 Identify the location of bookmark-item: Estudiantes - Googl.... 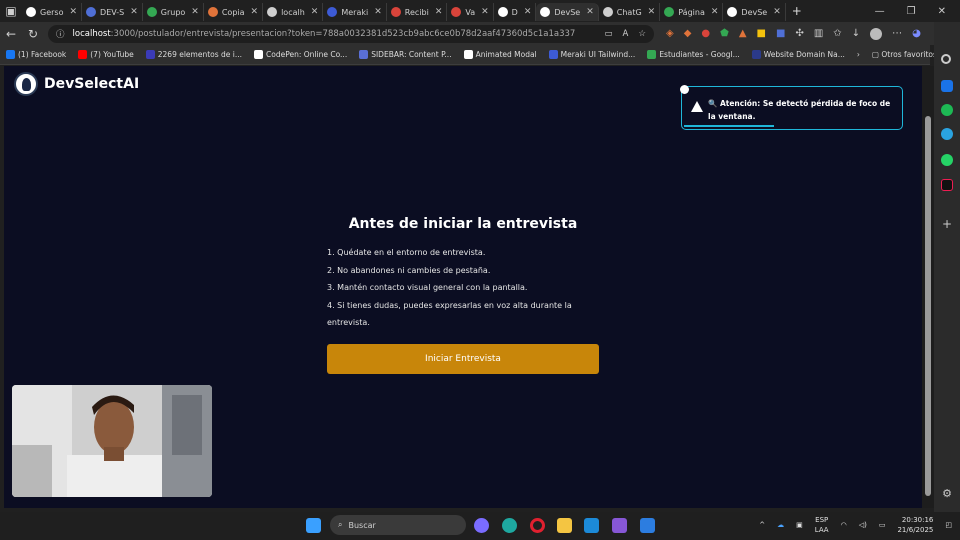
(693, 54).